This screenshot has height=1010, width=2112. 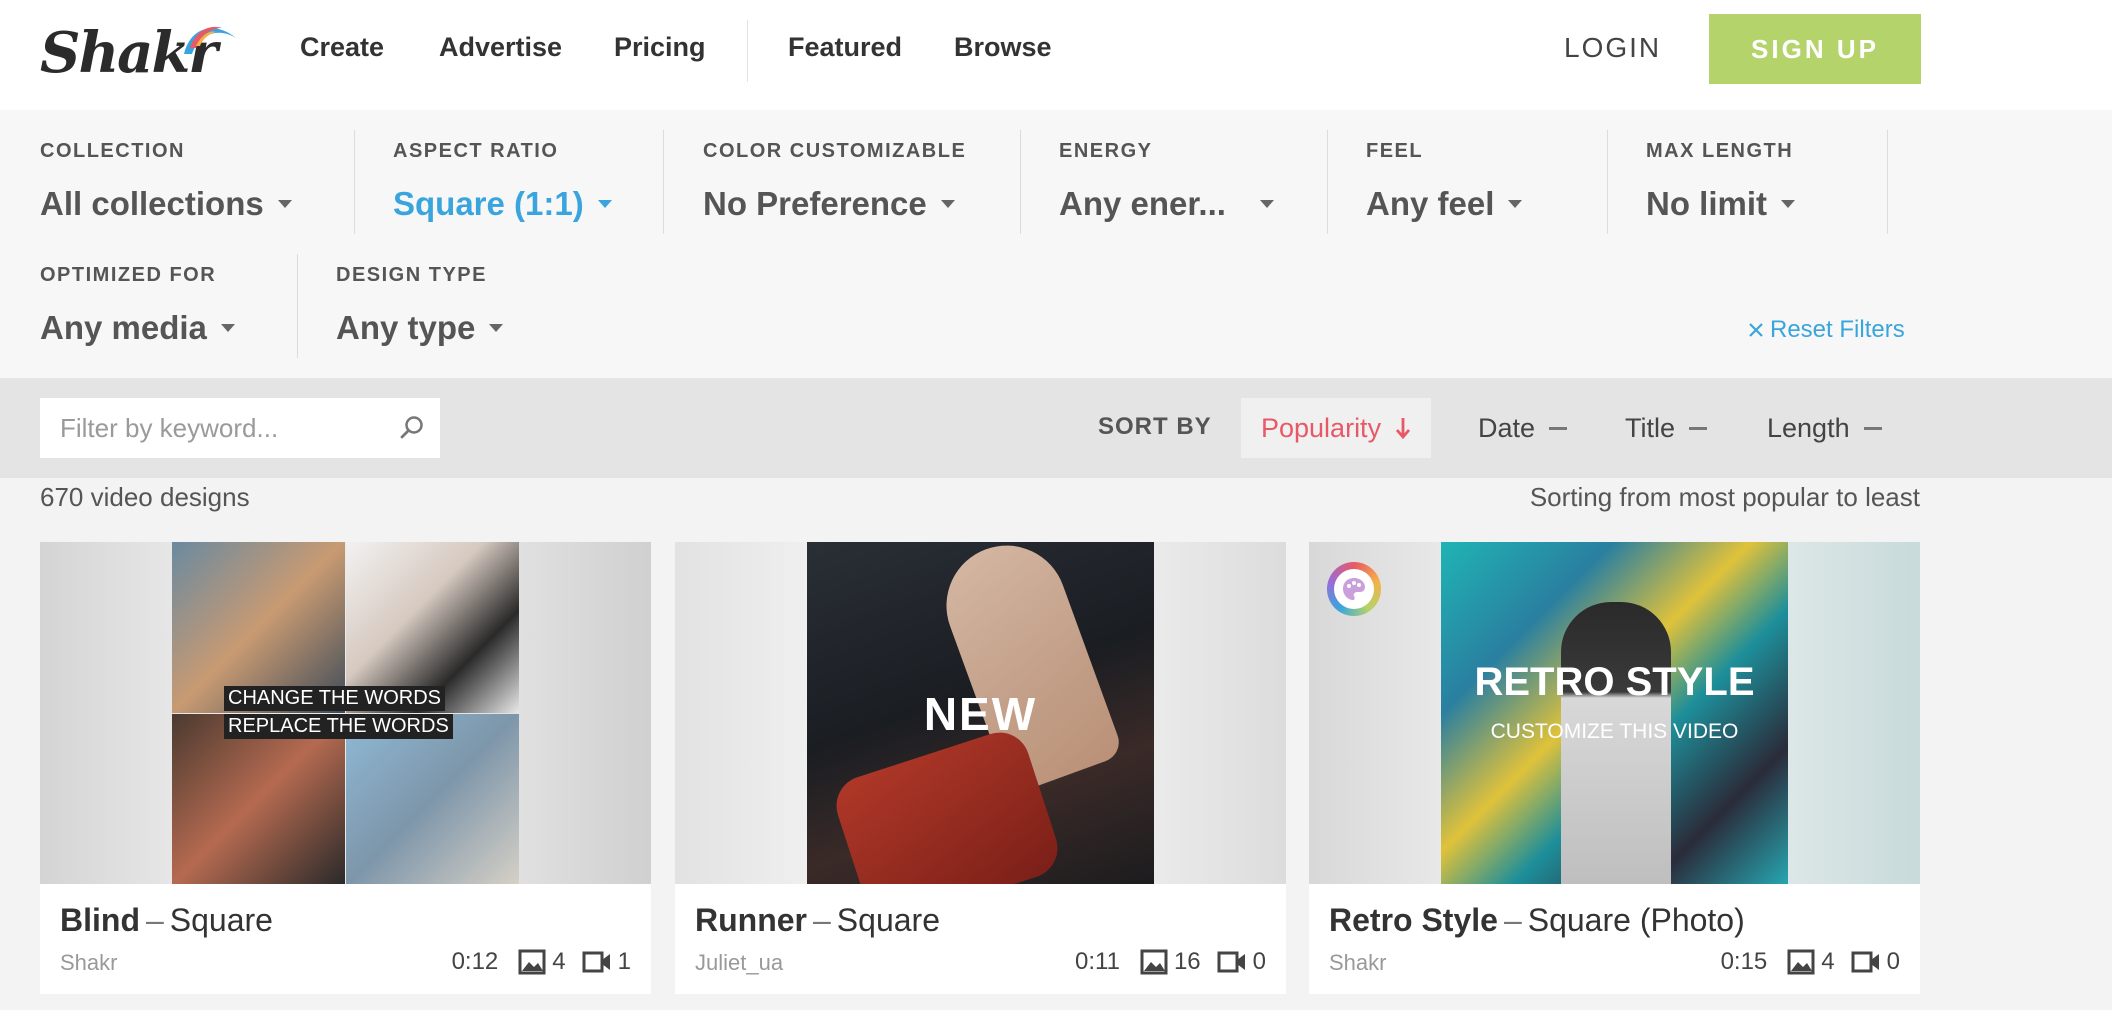 I want to click on filter-label: OPTIMIZED FOR, so click(x=128, y=275).